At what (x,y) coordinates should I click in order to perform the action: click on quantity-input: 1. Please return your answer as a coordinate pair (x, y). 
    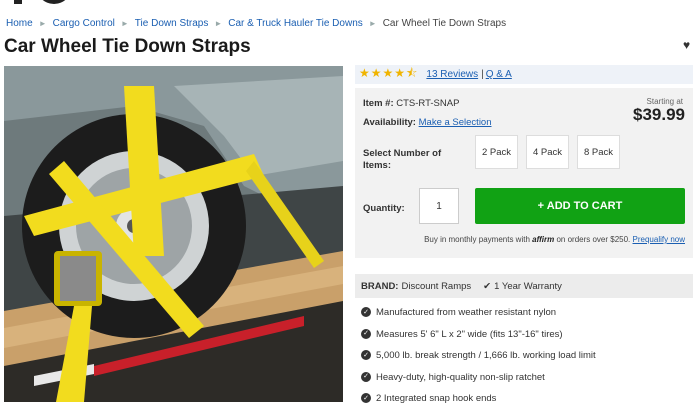
    Looking at the image, I should click on (439, 206).